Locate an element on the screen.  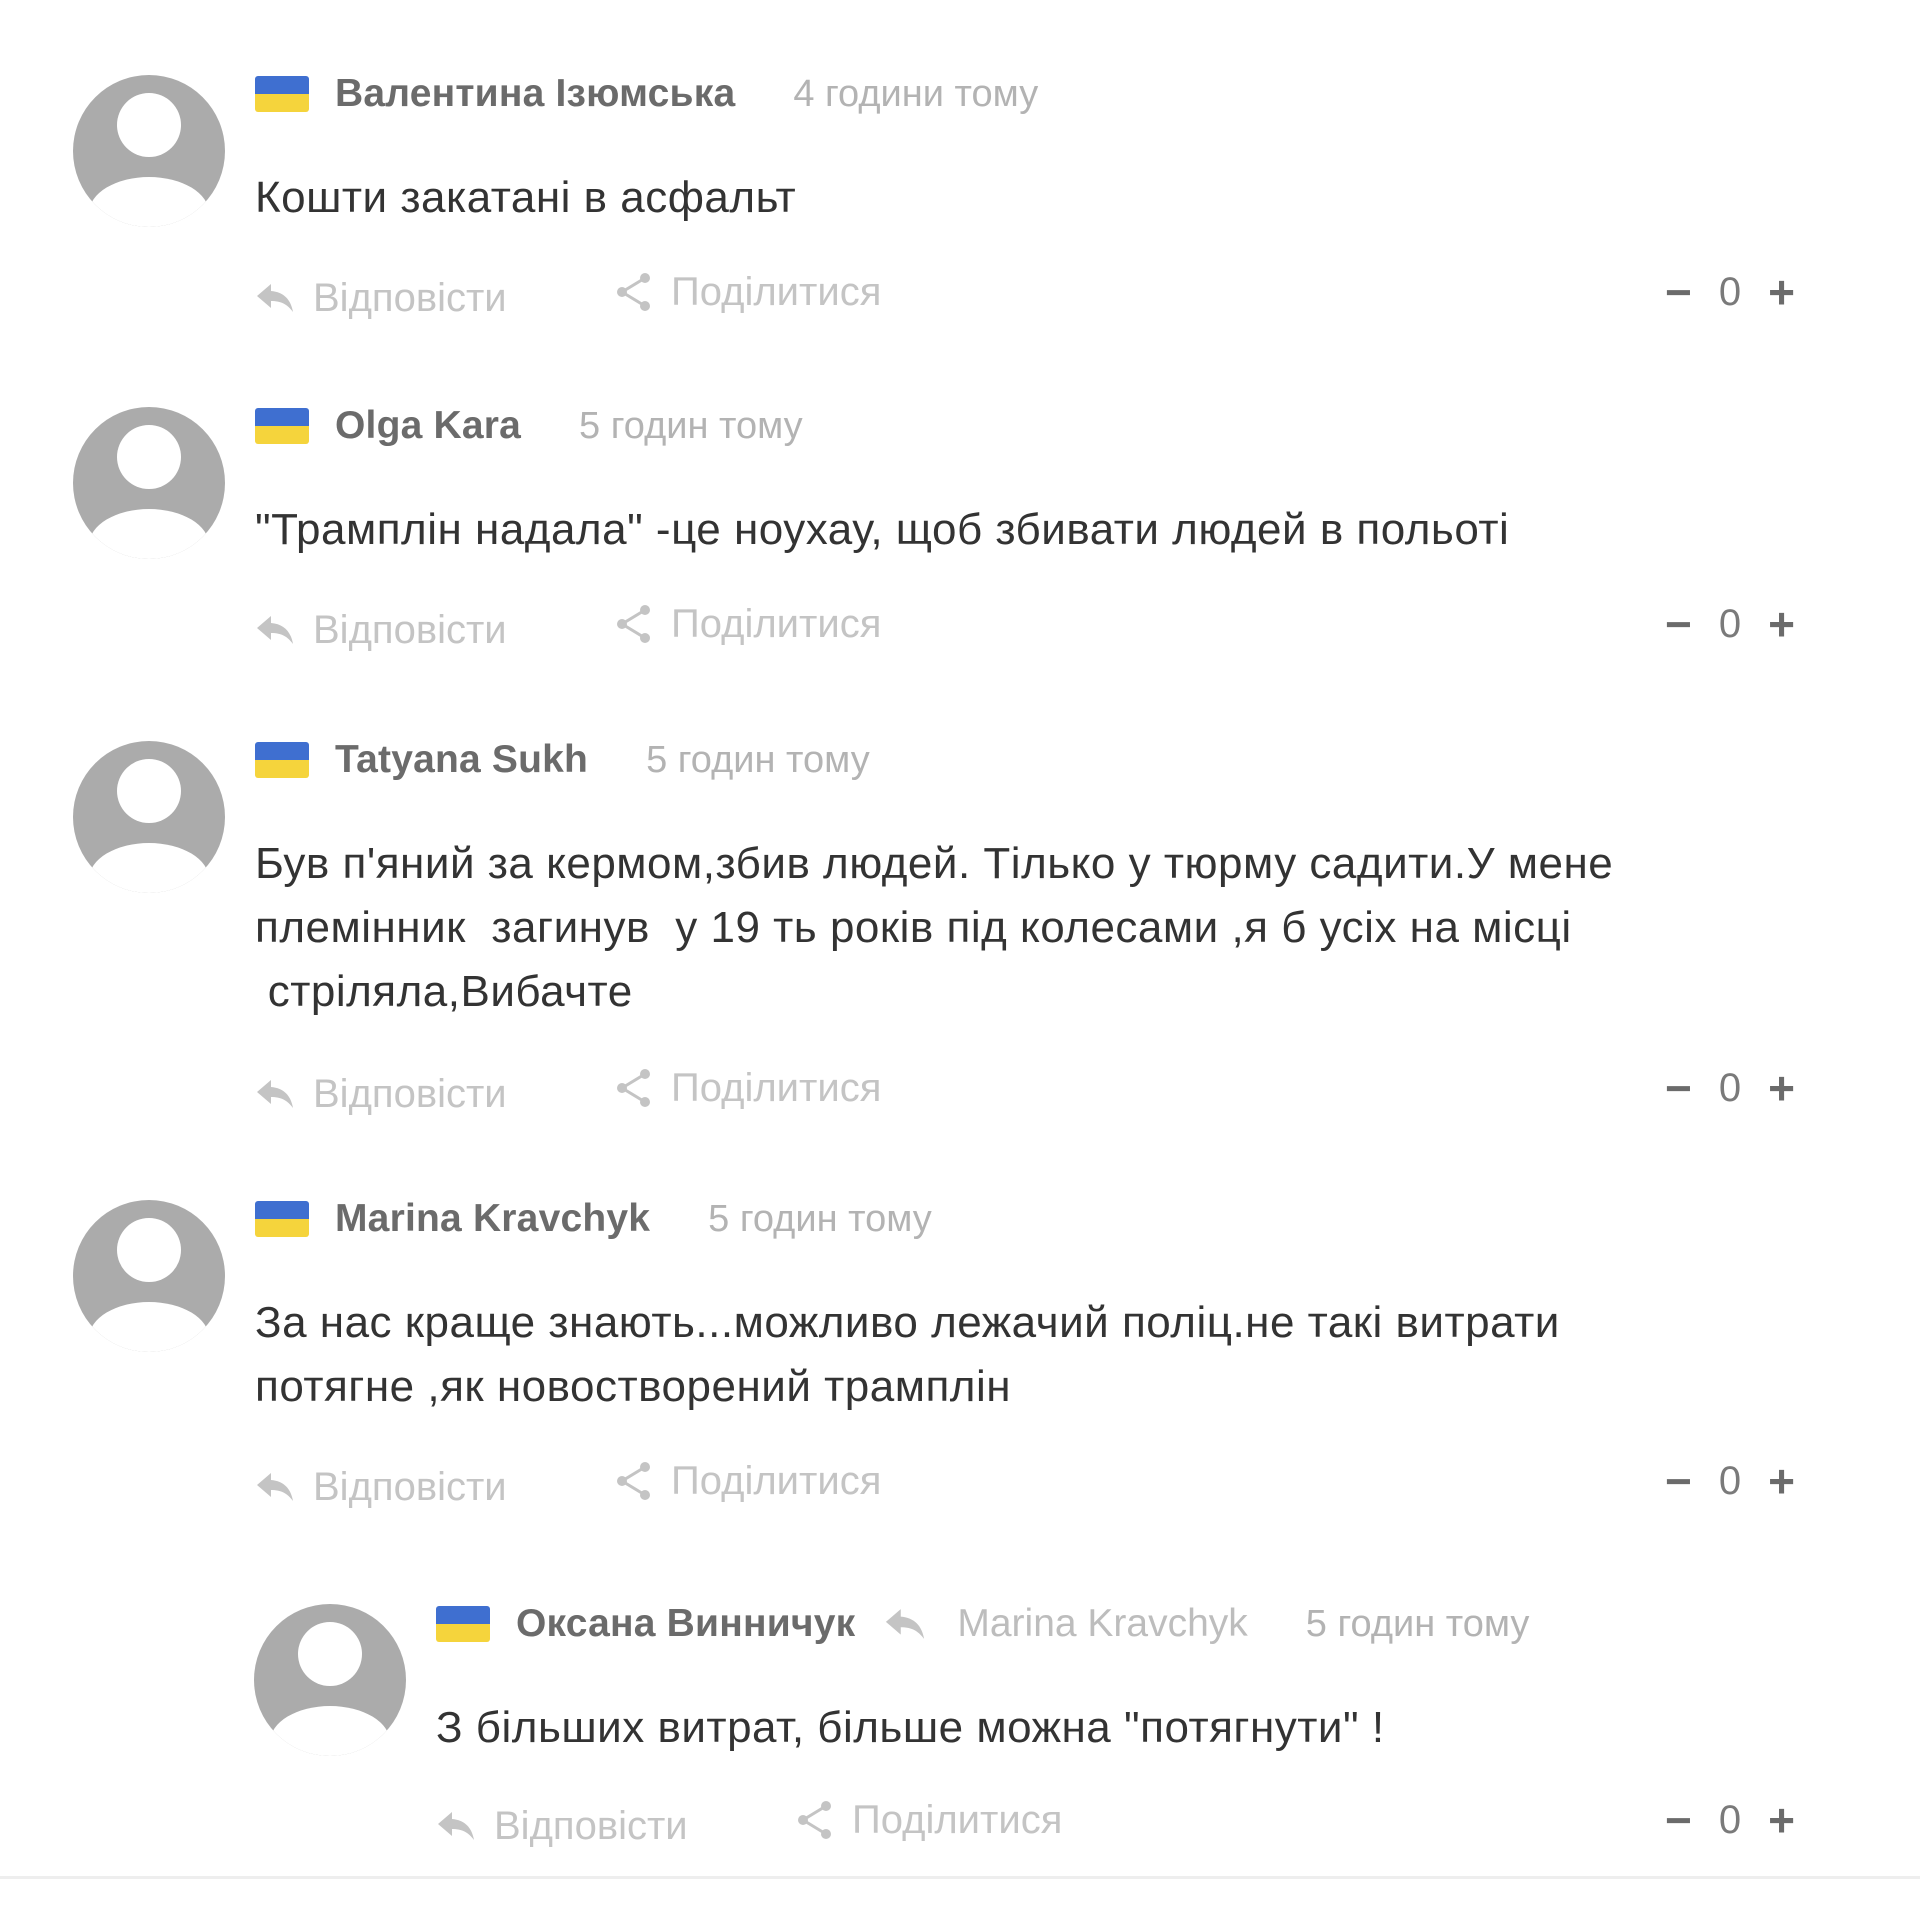
reply-to: Marina Kravchyk is located at coordinates (1065, 1624).